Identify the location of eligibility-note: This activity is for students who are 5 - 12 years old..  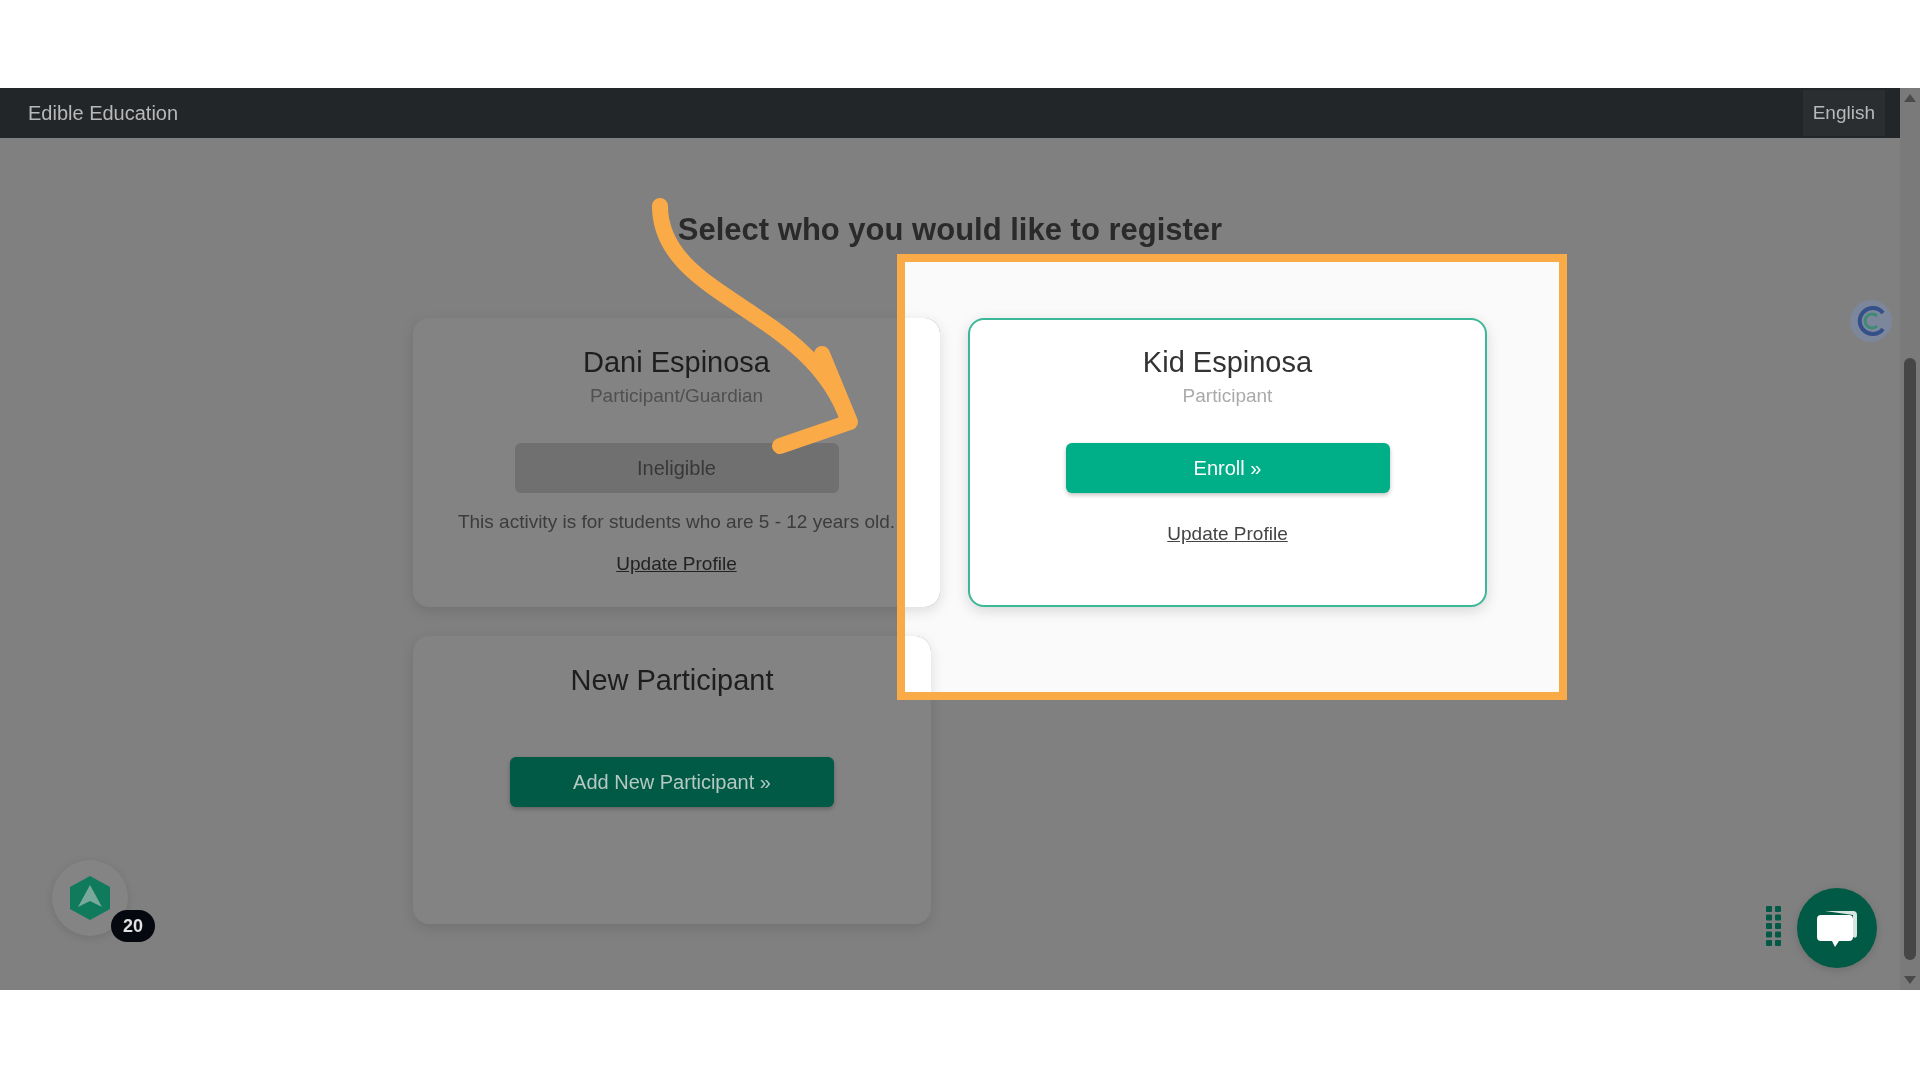
(676, 522).